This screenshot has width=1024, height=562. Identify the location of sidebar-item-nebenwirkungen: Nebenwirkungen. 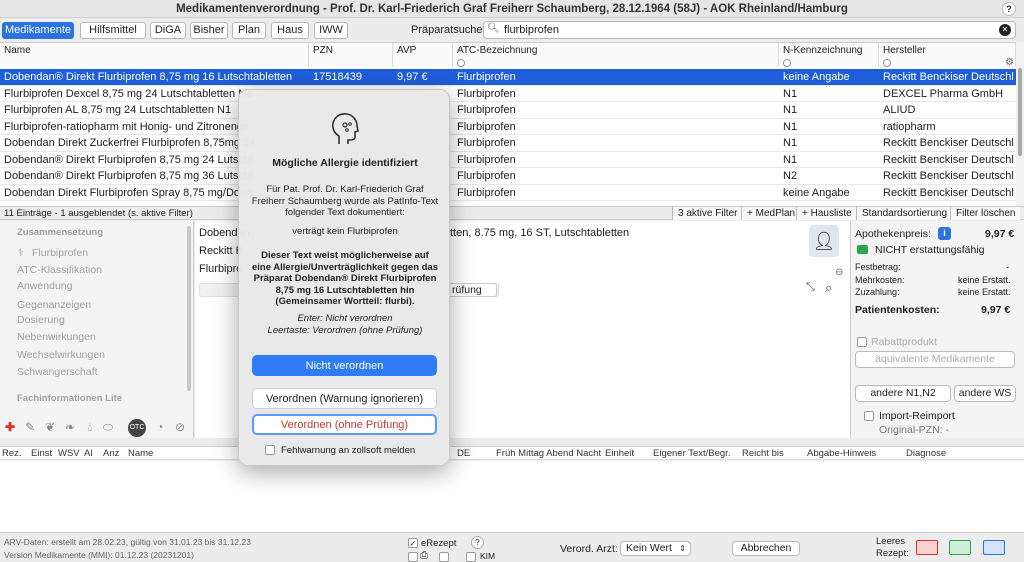
(56, 337).